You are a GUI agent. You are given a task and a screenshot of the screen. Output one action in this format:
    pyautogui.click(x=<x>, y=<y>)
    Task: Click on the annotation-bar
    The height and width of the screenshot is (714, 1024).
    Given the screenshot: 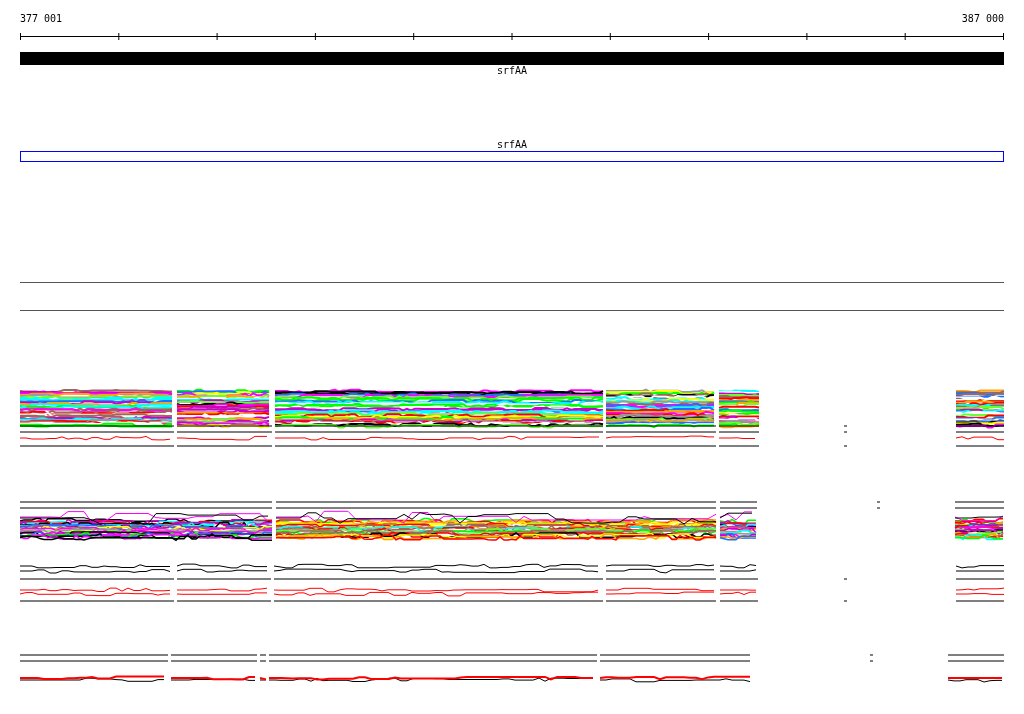 What is the action you would take?
    pyautogui.click(x=512, y=156)
    